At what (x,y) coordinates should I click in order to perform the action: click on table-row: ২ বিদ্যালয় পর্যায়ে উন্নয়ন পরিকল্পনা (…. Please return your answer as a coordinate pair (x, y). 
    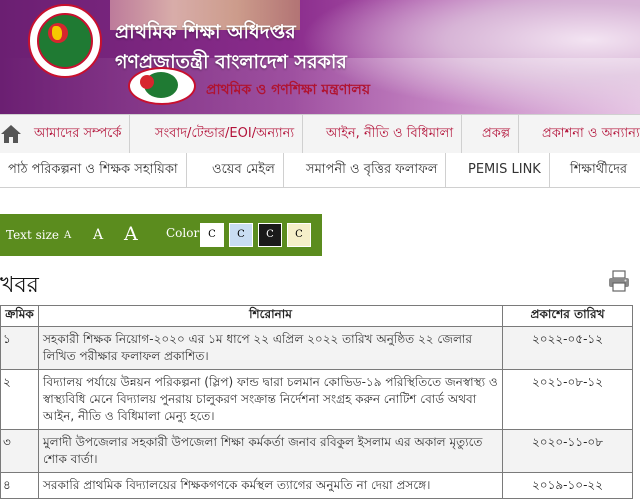
    Looking at the image, I should click on (316, 399).